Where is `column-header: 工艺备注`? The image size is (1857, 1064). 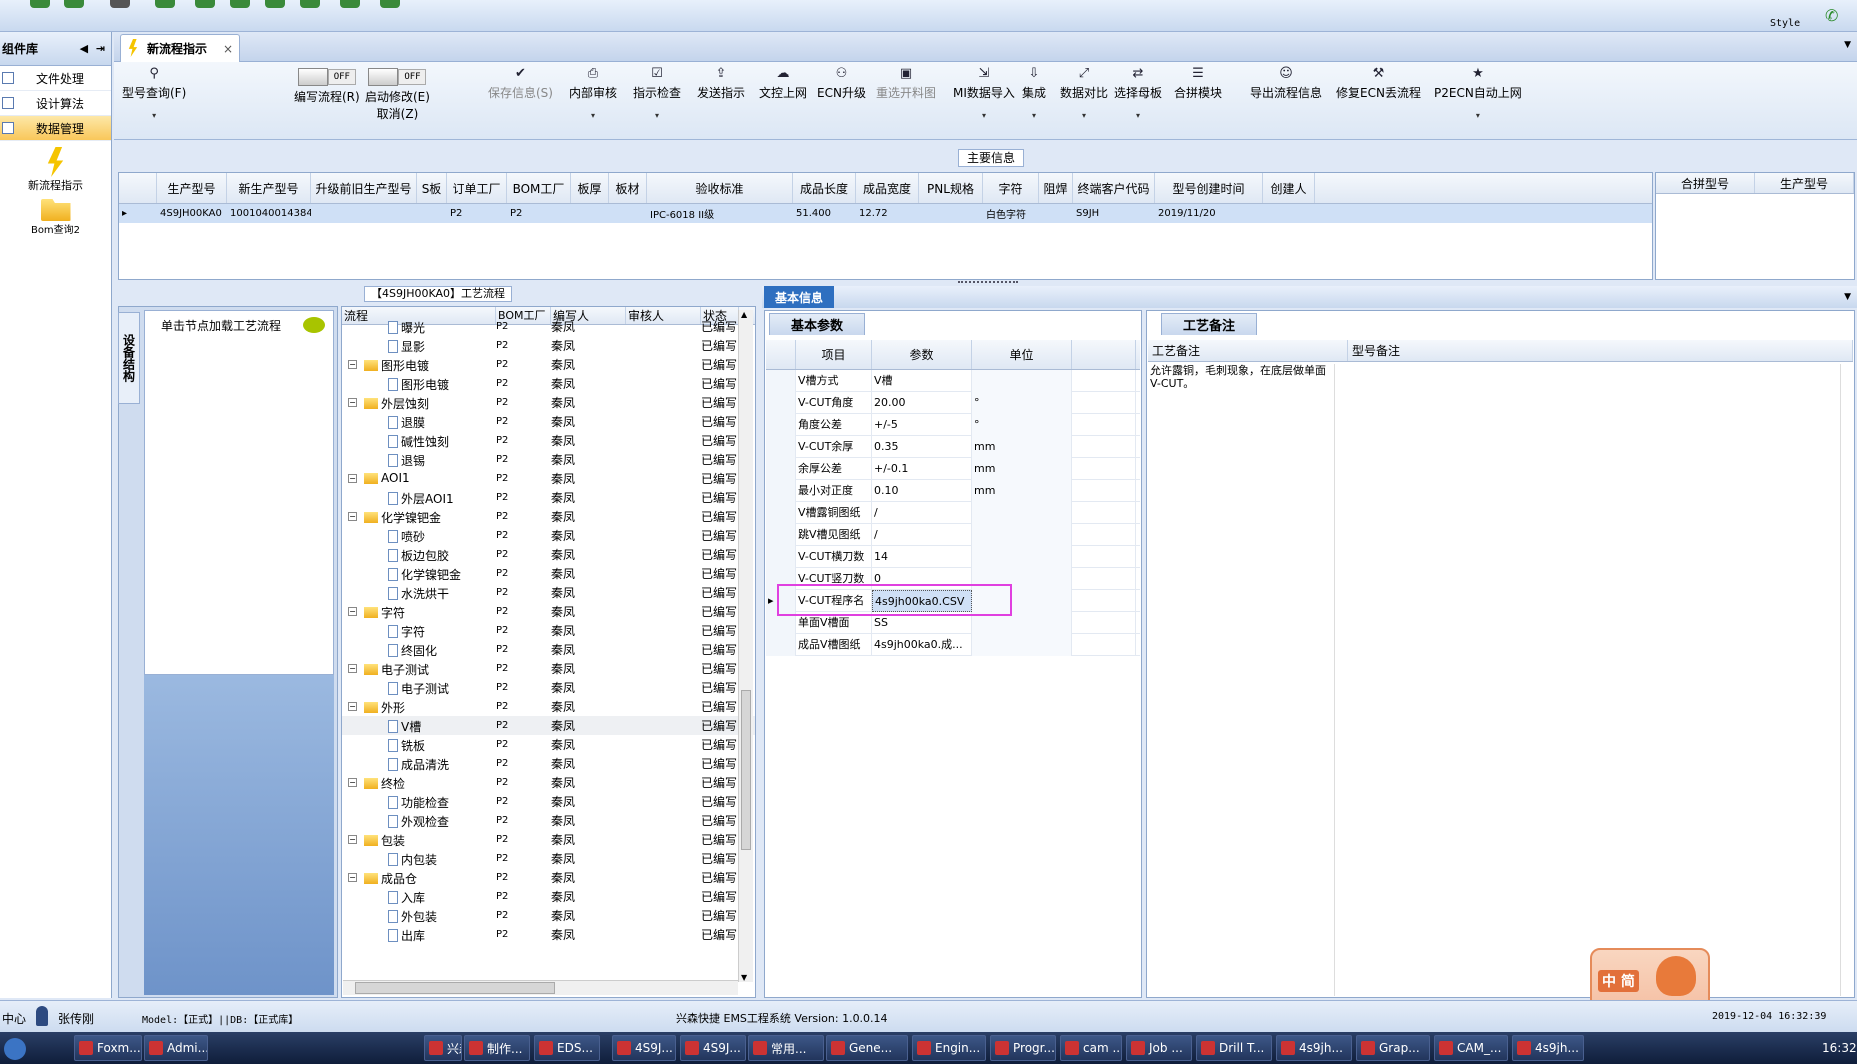
column-header: 工艺备注 is located at coordinates (1248, 350).